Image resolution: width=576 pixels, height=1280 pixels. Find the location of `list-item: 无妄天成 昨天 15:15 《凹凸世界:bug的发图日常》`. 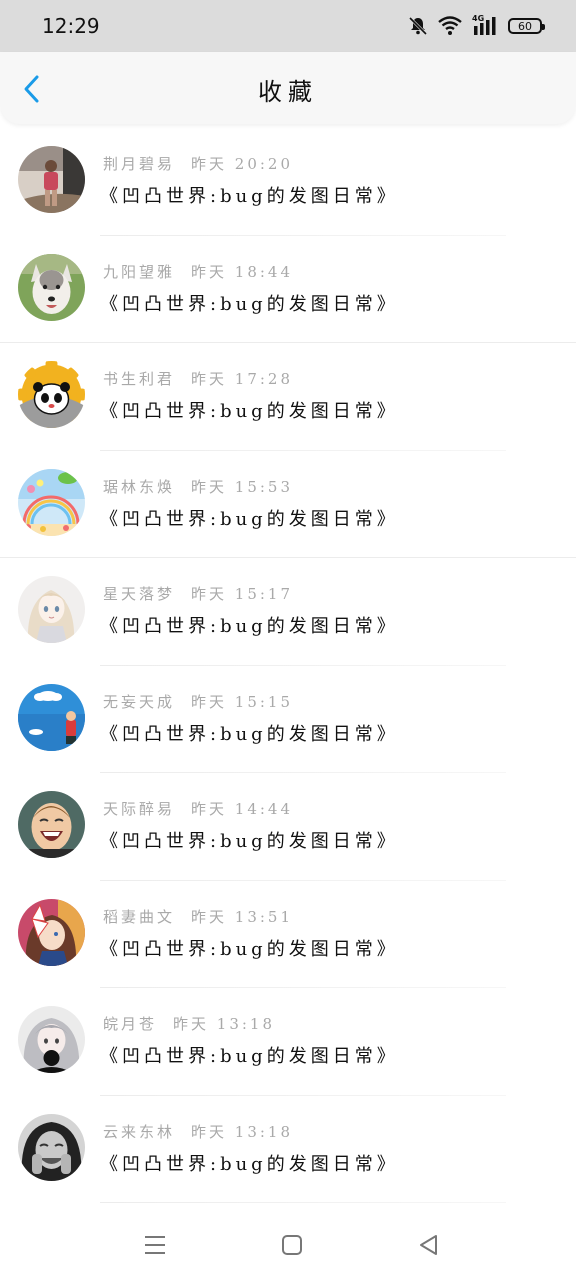

list-item: 无妄天成 昨天 15:15 《凹凸世界:bug的发图日常》 is located at coordinates (288, 719).